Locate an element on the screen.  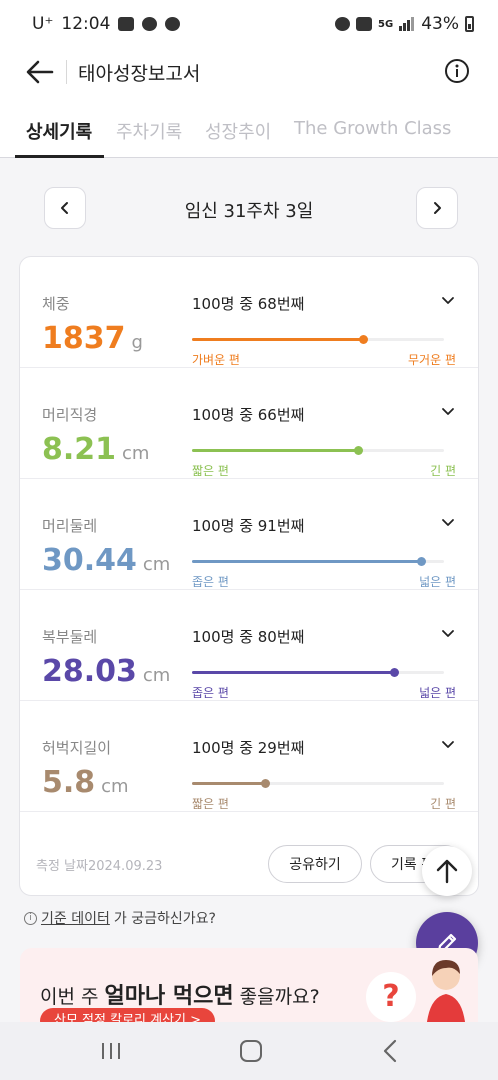
info-circle-icon is located at coordinates (457, 71).